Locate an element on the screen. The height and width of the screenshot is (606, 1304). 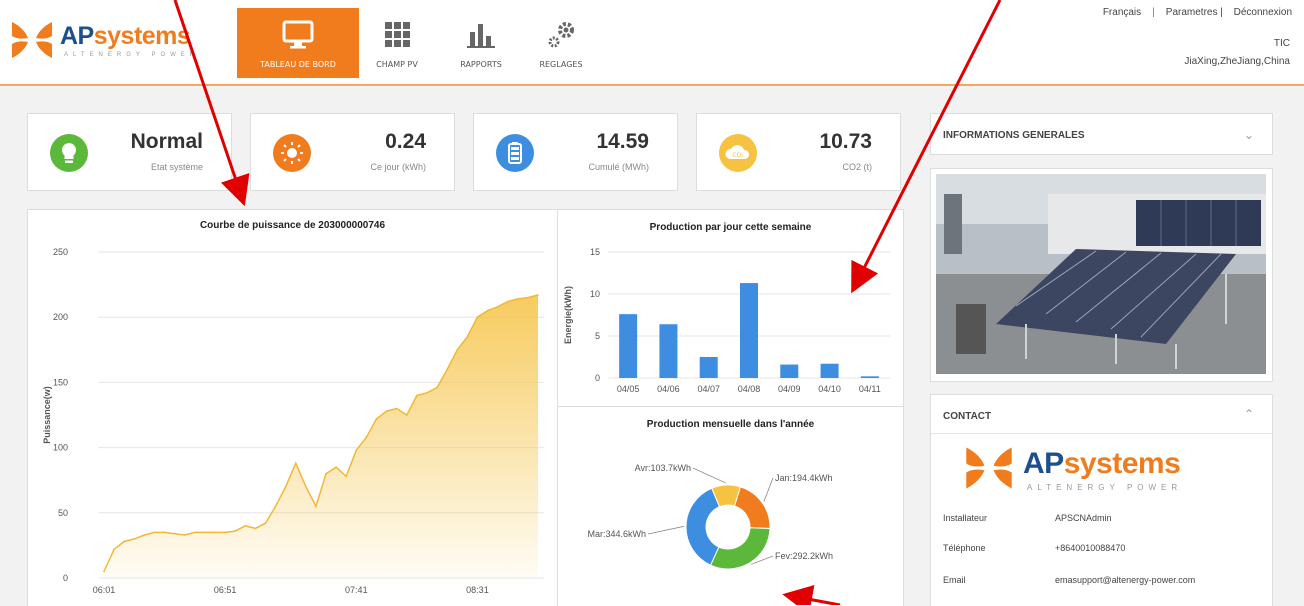
x-tick-label: 08:31 is located at coordinates (477, 590).